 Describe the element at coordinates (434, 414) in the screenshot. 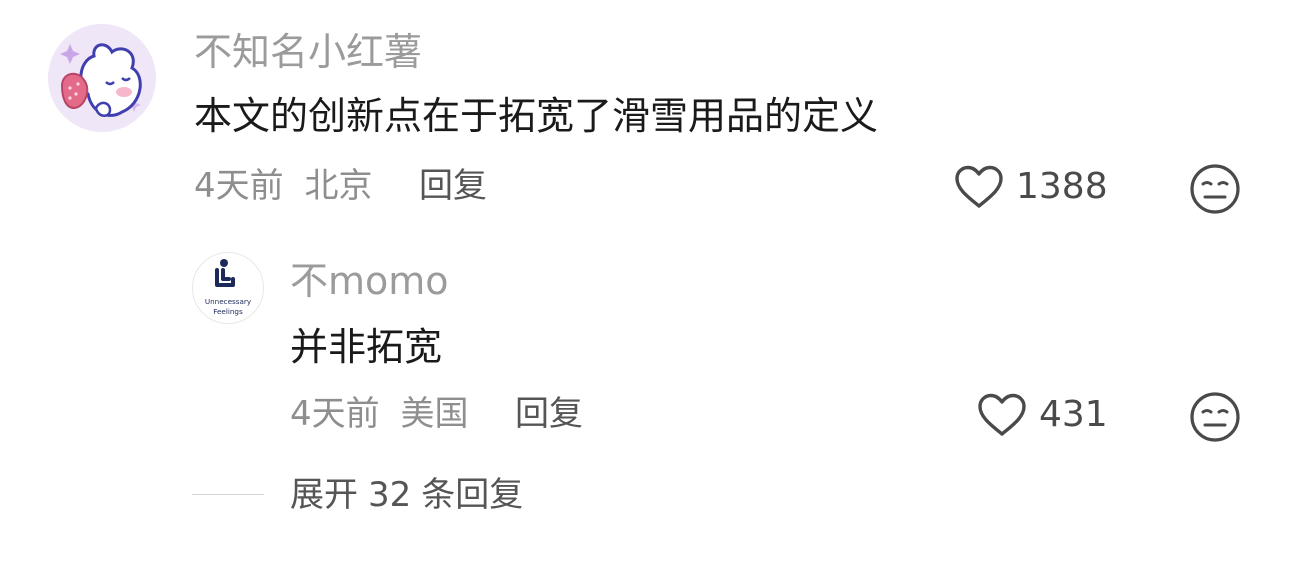

I see `reply-location: 美国` at that location.